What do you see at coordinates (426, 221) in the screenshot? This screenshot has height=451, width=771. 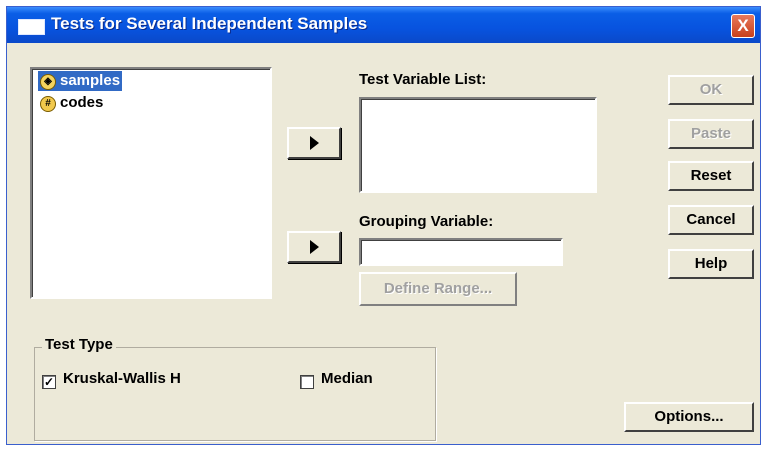 I see `grouping-variable-label: Grouping Variable:` at bounding box center [426, 221].